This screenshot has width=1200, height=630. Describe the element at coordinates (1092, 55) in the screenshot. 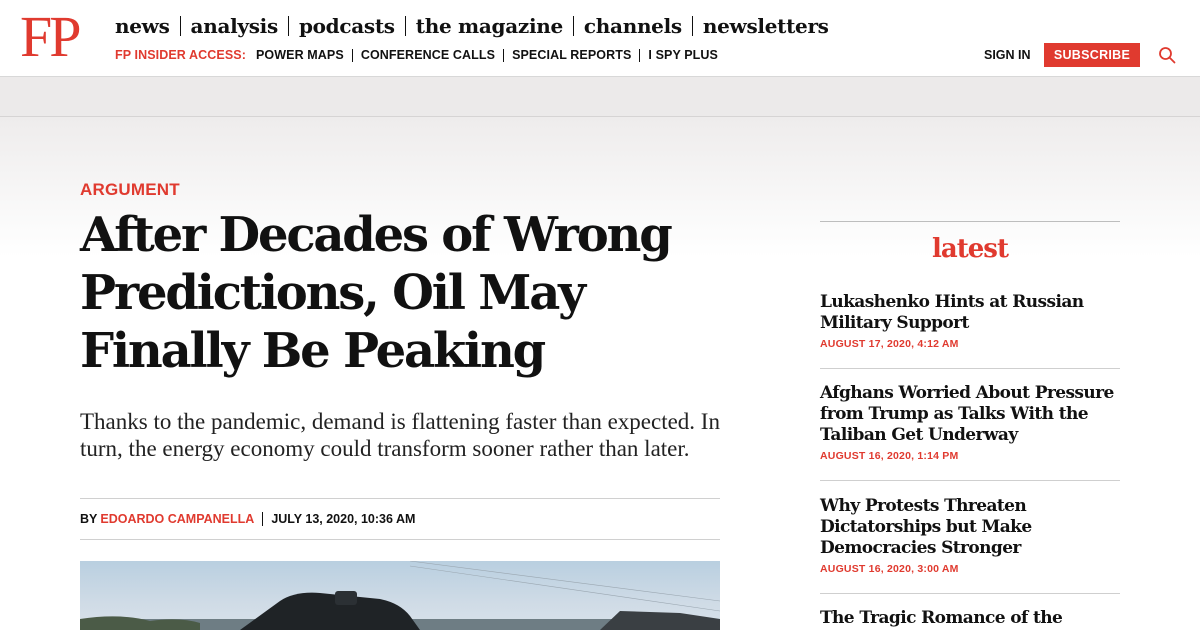

I see `subscribe-button: SUBSCRIBE` at that location.